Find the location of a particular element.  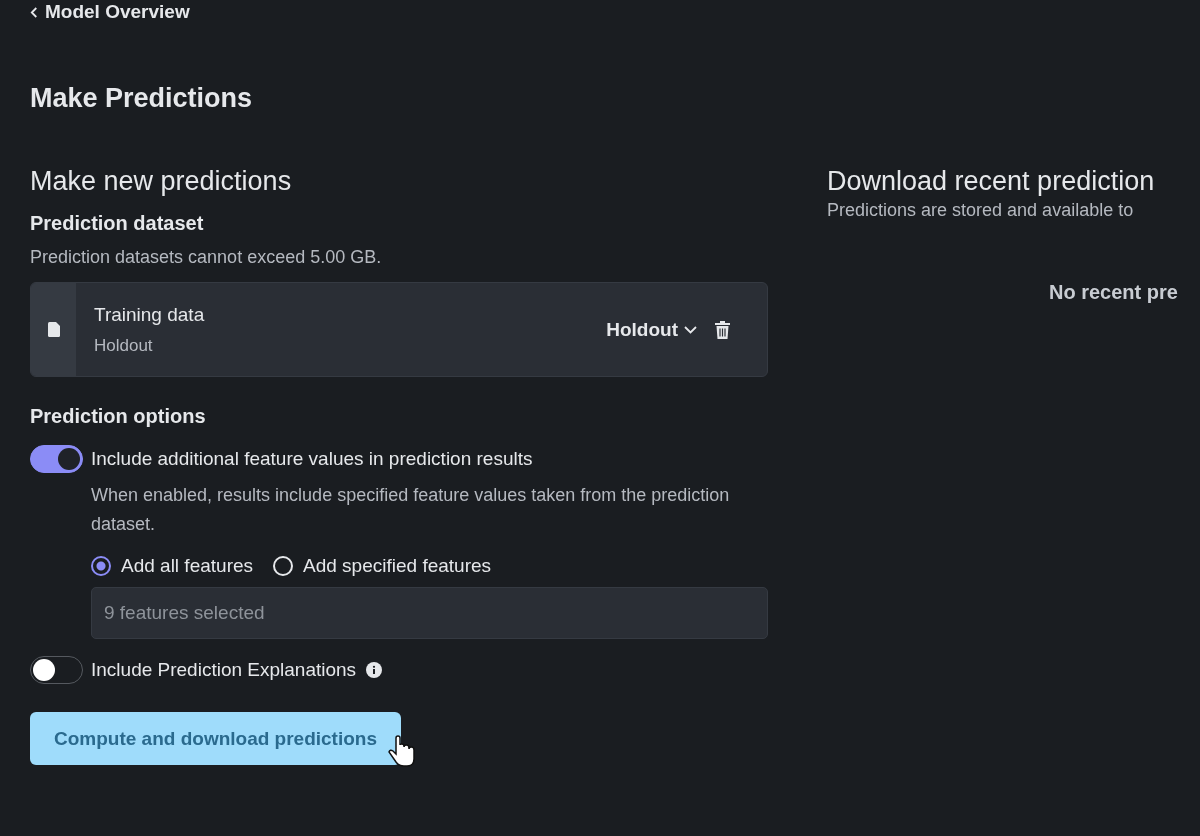

radio-option: Add specified features is located at coordinates (382, 566).